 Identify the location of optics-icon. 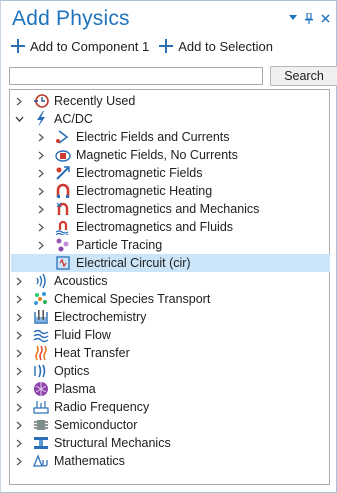
(41, 371).